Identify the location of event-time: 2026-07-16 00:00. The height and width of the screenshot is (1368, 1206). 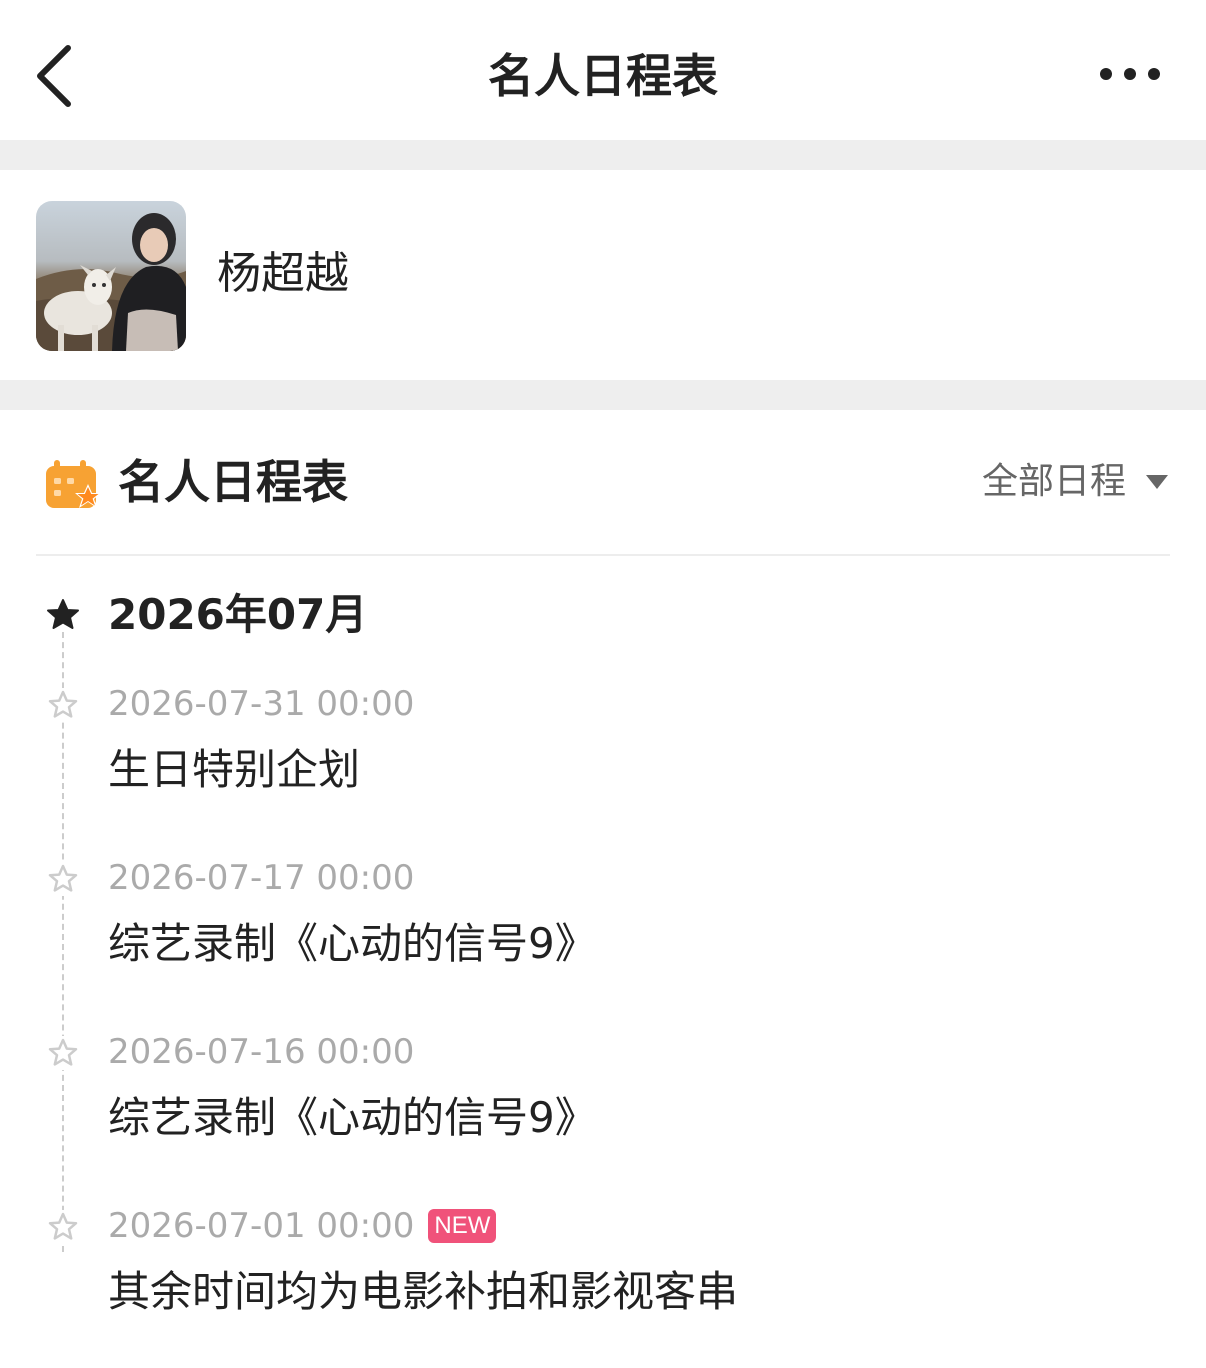
(261, 1052).